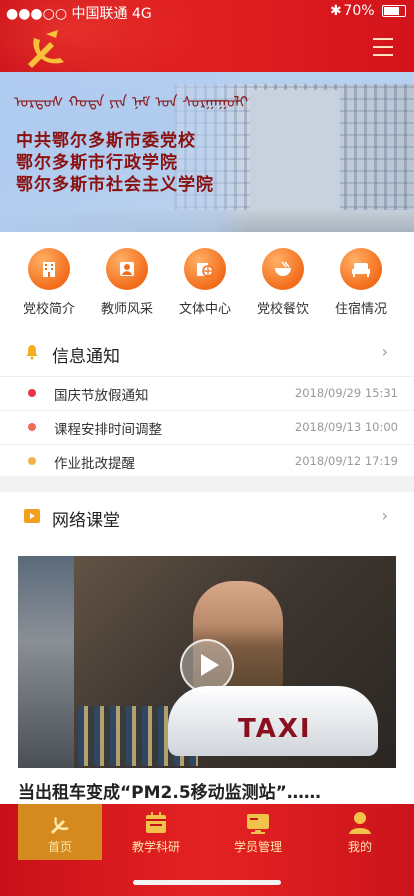 Image resolution: width=414 pixels, height=896 pixels. I want to click on bed-icon, so click(361, 269).